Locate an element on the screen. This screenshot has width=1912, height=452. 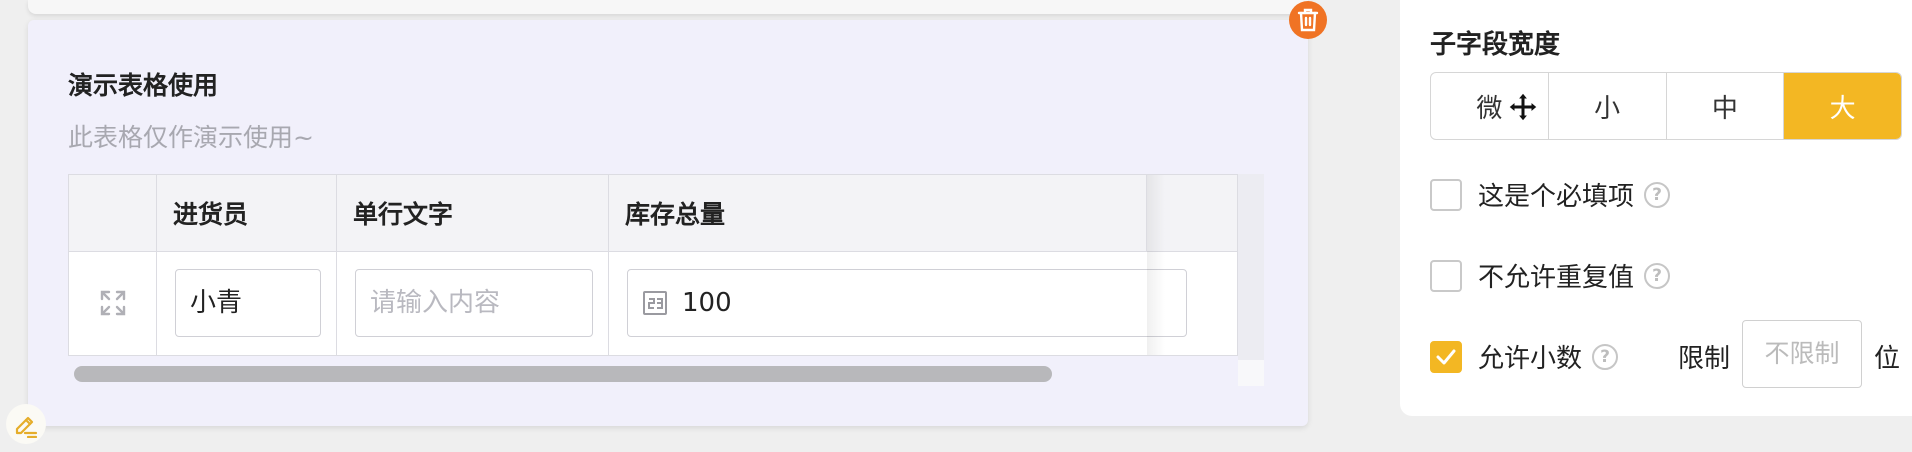
width-segmented-control: 微 小 中 大 is located at coordinates (1666, 106).